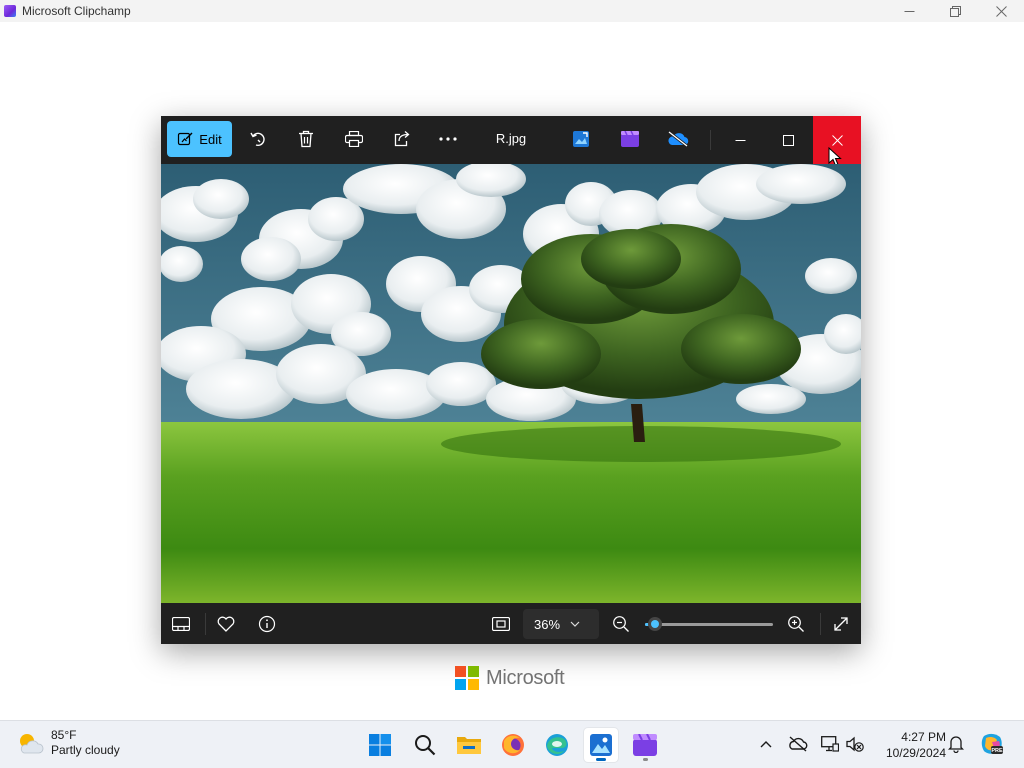  I want to click on clock-date: 10/29/2024, so click(915, 753).